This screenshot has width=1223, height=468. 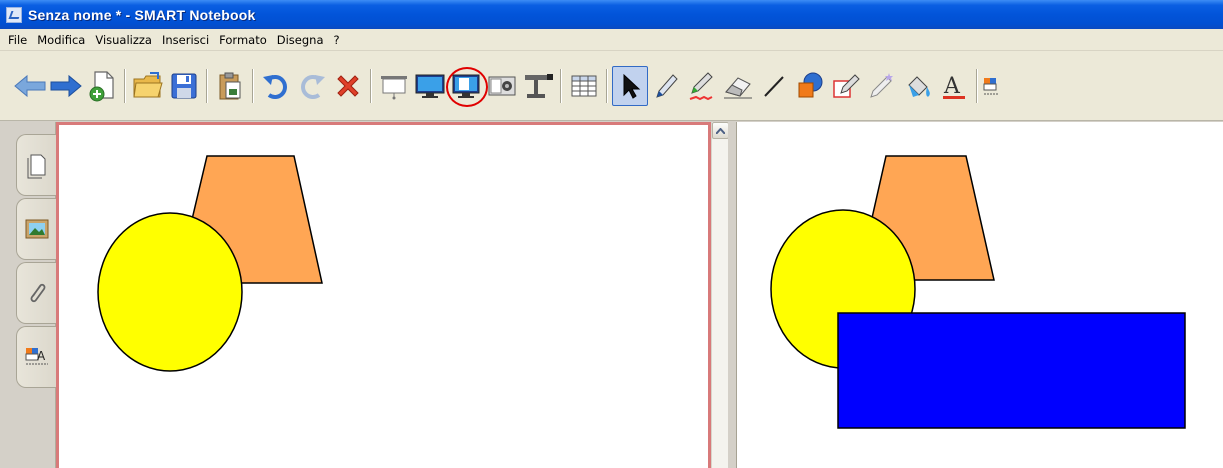 I want to click on delete-icon, so click(x=348, y=85).